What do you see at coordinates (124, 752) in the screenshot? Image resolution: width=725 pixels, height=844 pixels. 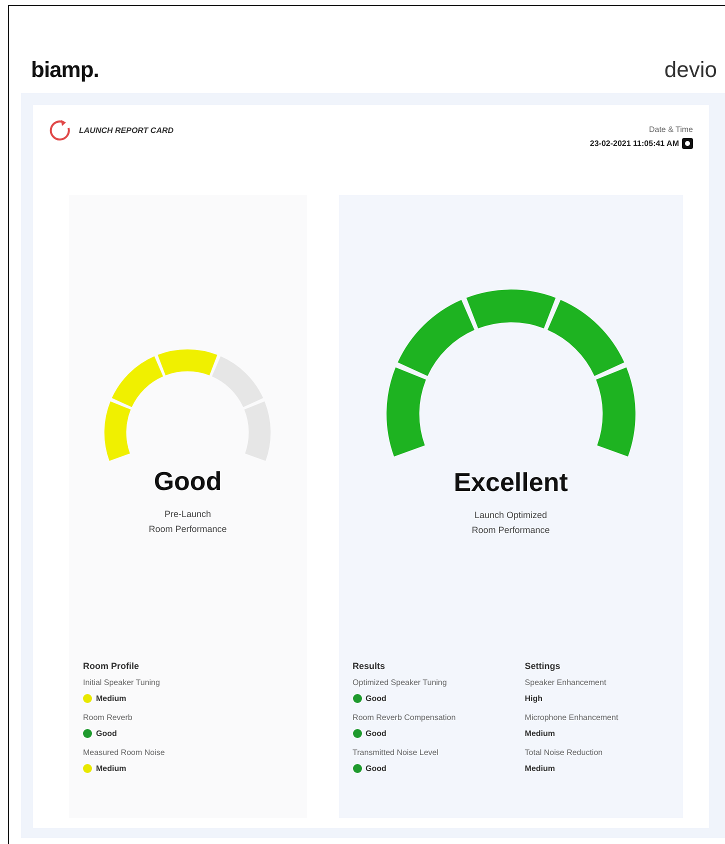 I see `metric-label: Measured Room Noise` at bounding box center [124, 752].